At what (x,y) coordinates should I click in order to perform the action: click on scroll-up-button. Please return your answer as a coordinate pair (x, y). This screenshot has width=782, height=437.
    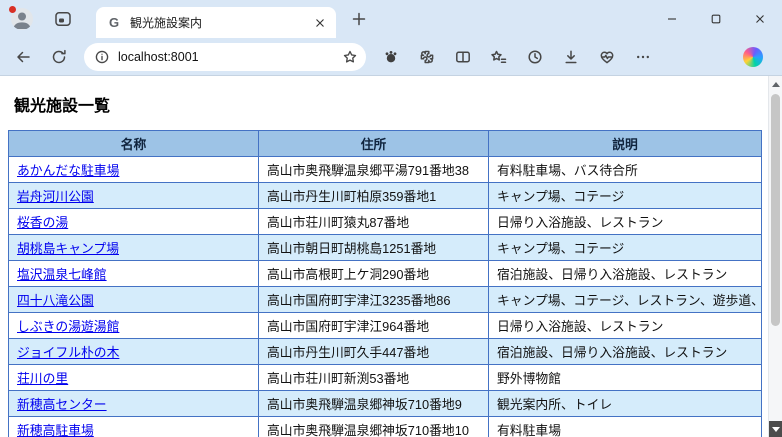
    Looking at the image, I should click on (775, 84).